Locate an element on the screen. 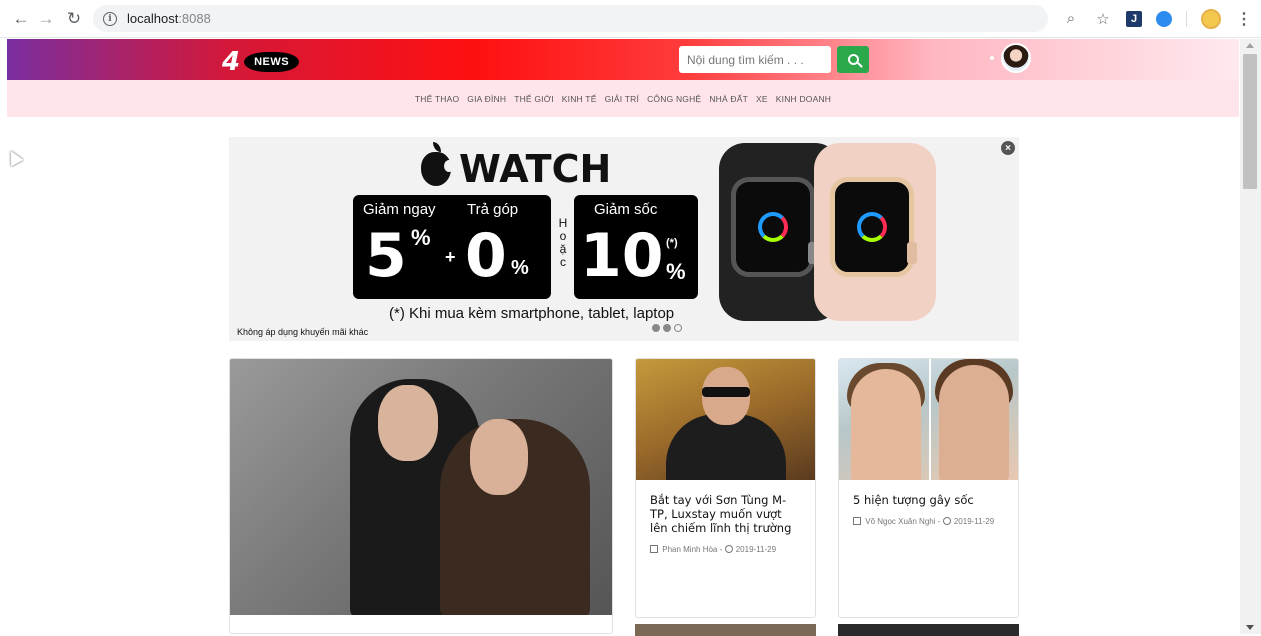 This screenshot has width=1261, height=636. promo-box-shock: Giảm sốc 10 (*) % is located at coordinates (636, 247).